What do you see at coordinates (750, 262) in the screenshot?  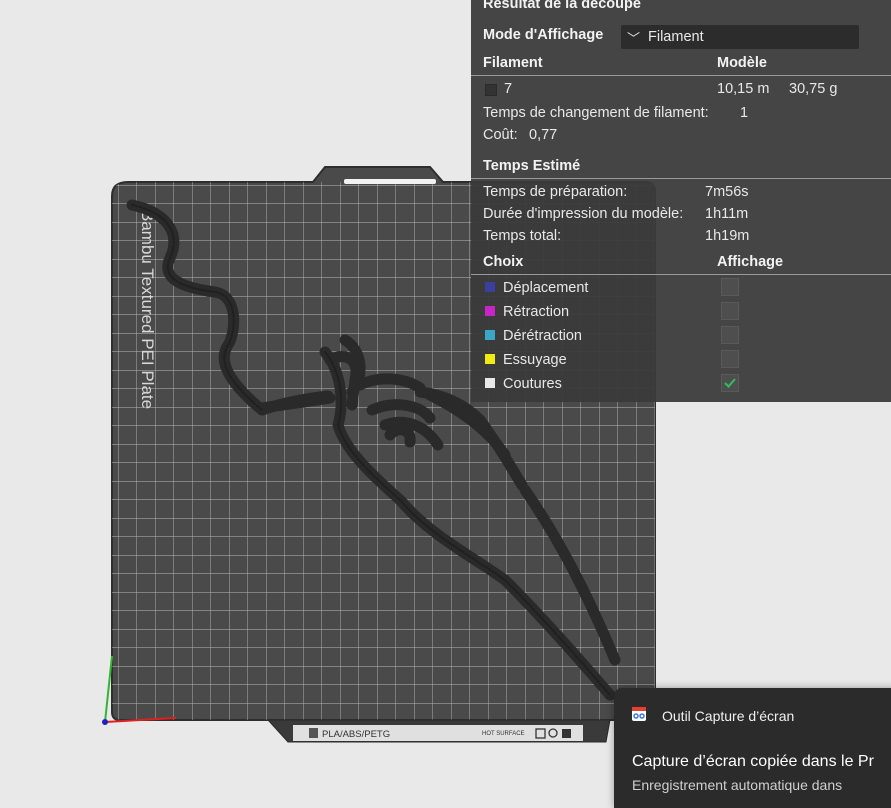 I see `display-column-header: Affichage` at bounding box center [750, 262].